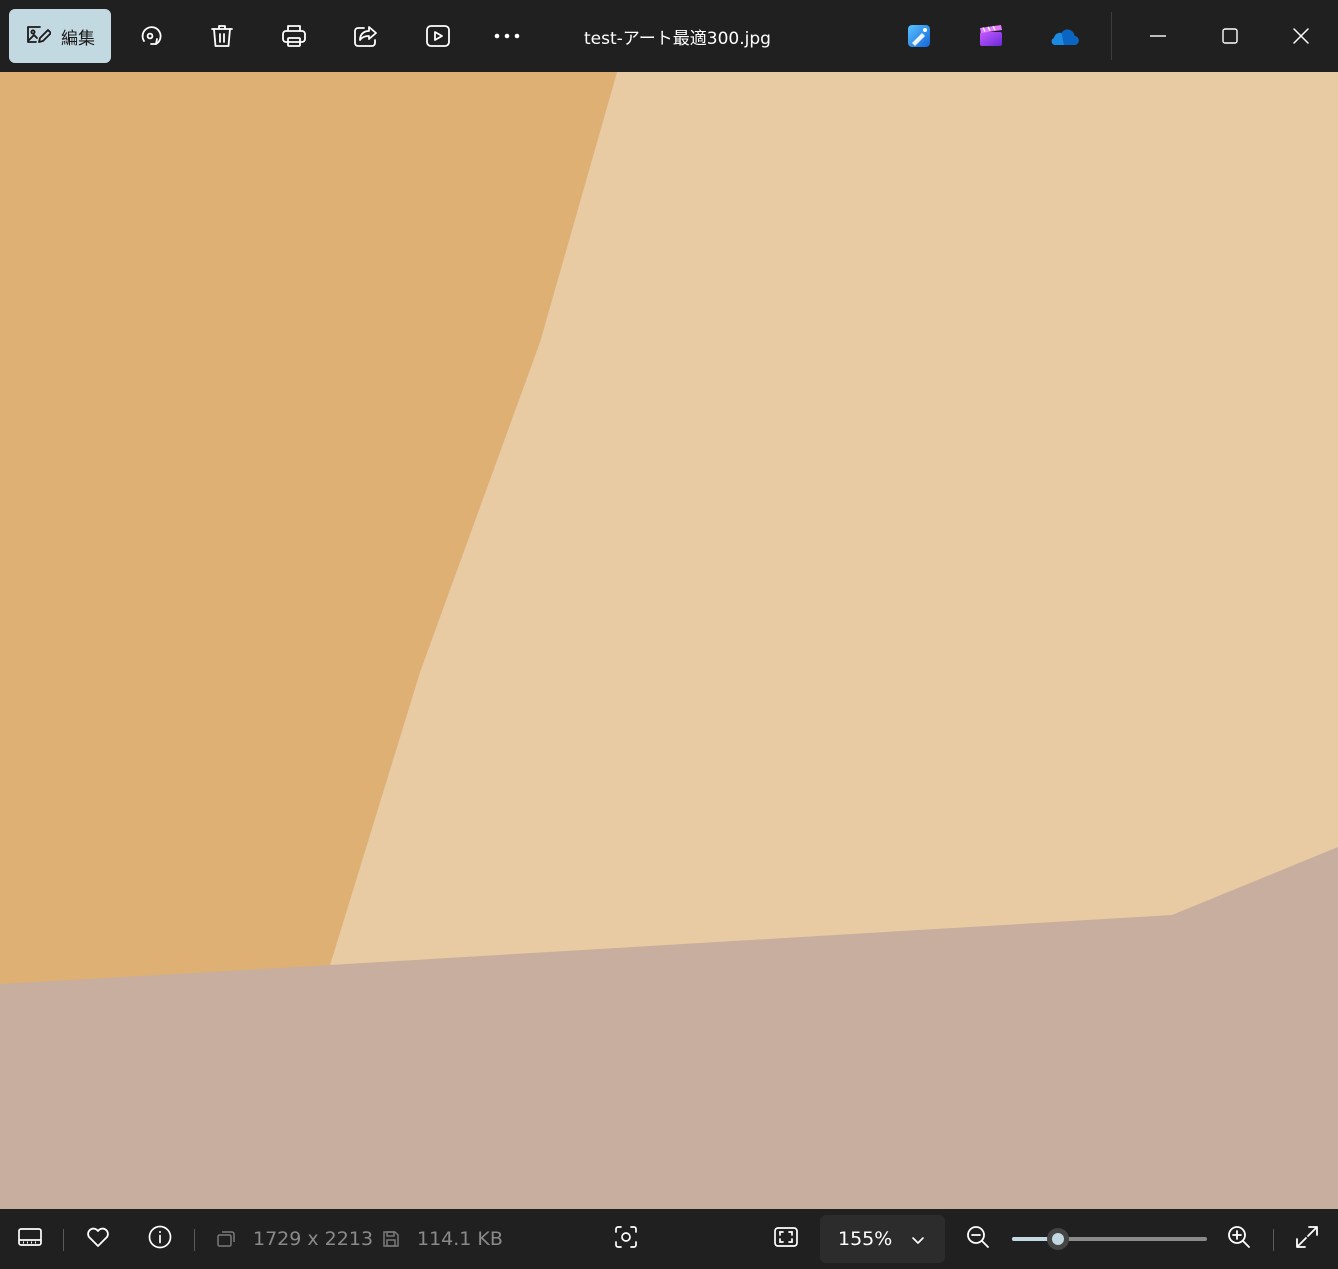 This screenshot has width=1338, height=1269. I want to click on share-button, so click(366, 36).